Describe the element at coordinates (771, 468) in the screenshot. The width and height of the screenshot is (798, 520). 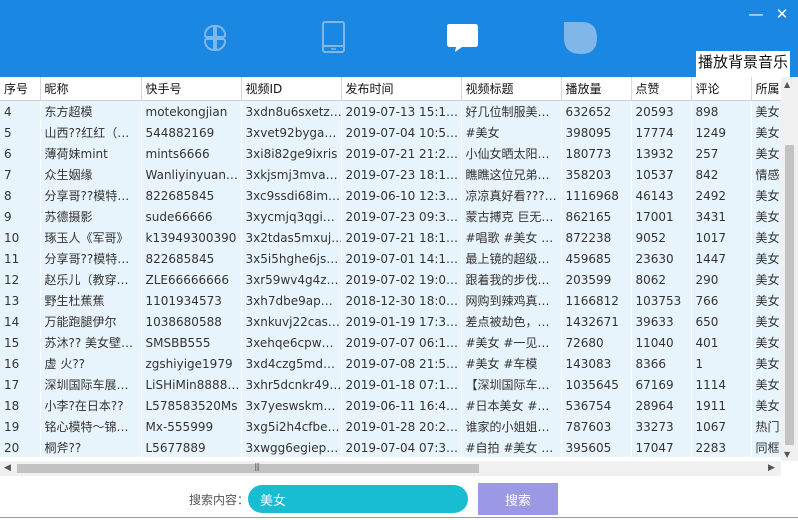
I see `scroll-right-arrow-icon: ▶` at that location.